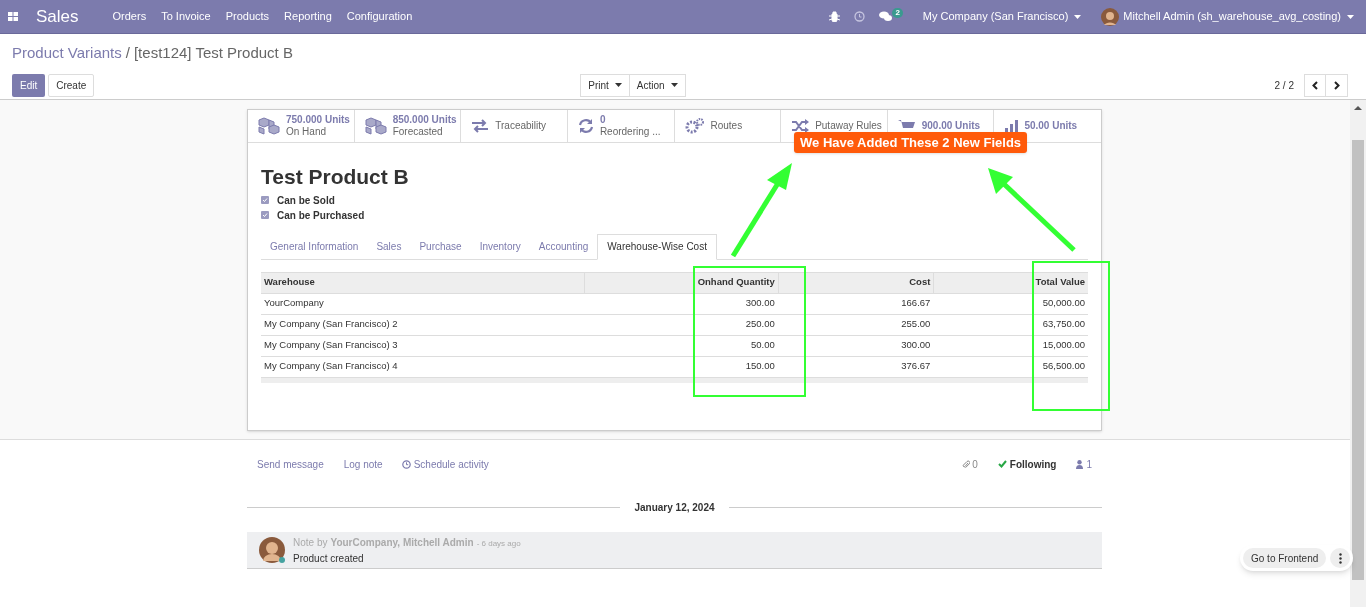  What do you see at coordinates (762, 345) in the screenshot?
I see `table-cell-text: 50.00` at bounding box center [762, 345].